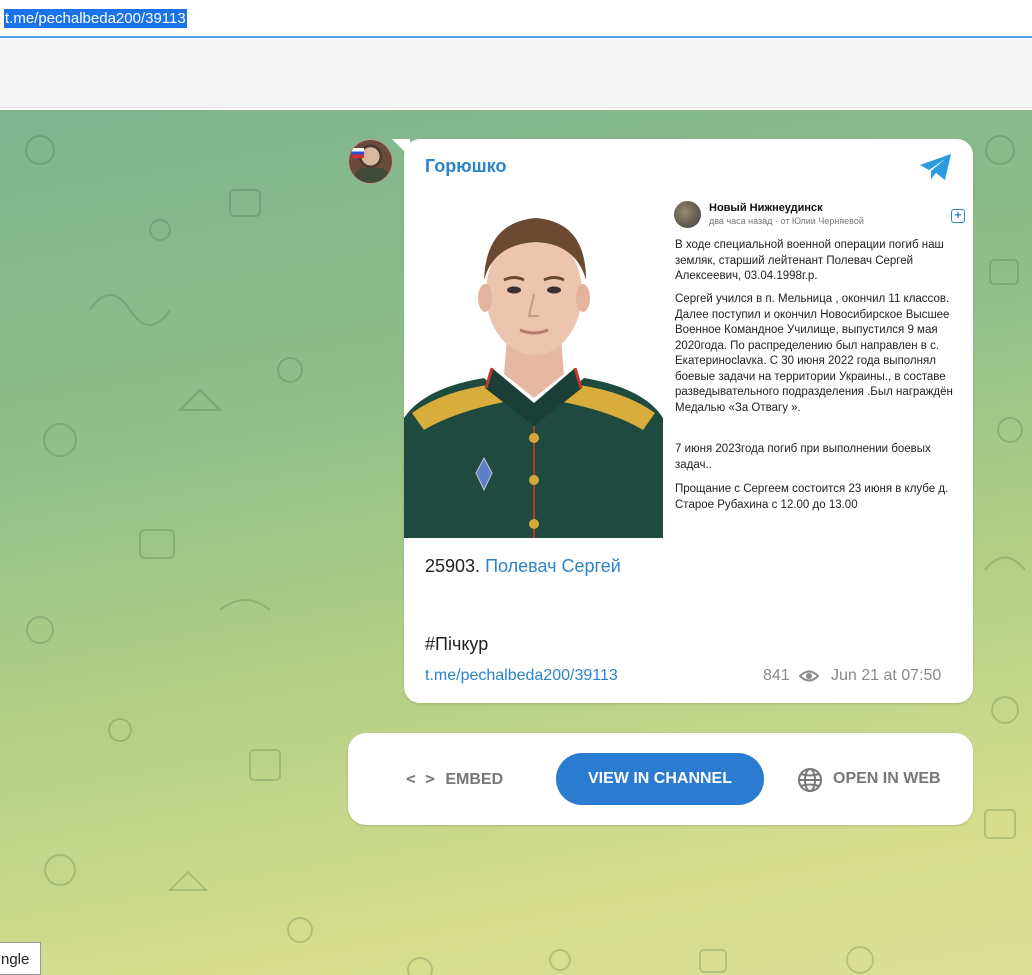 The image size is (1032, 975). I want to click on view-in-channel-button: VIEW IN CHANNEL, so click(660, 779).